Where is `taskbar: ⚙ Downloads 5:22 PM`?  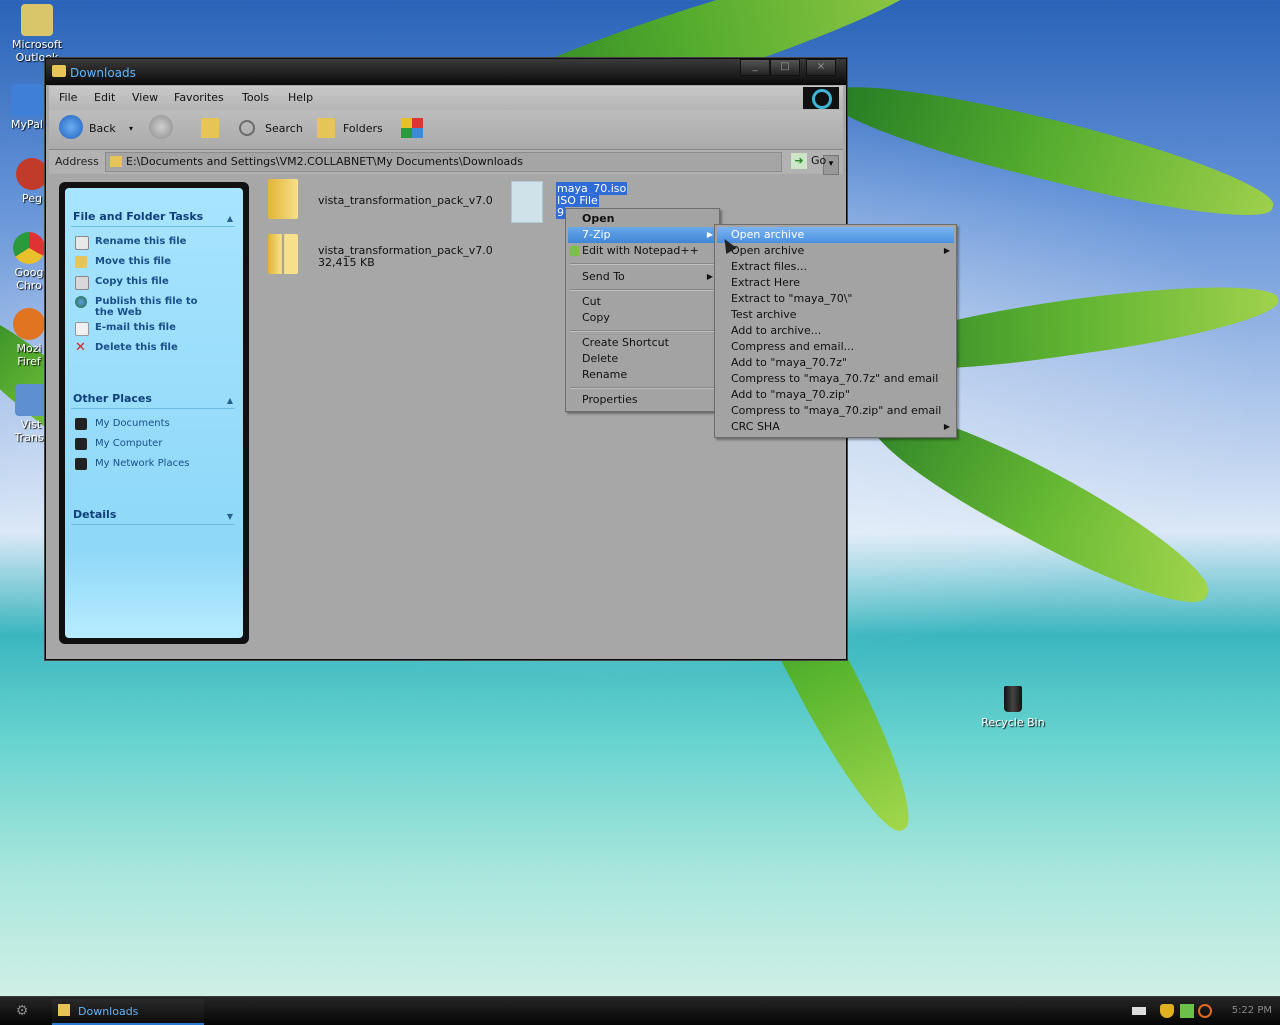 taskbar: ⚙ Downloads 5:22 PM is located at coordinates (640, 1010).